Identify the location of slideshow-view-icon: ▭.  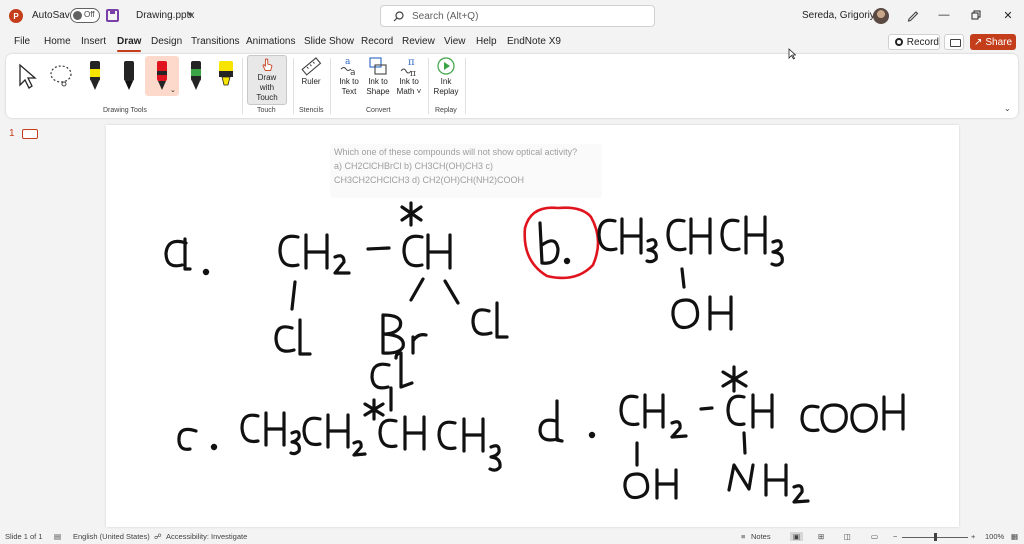
(874, 536).